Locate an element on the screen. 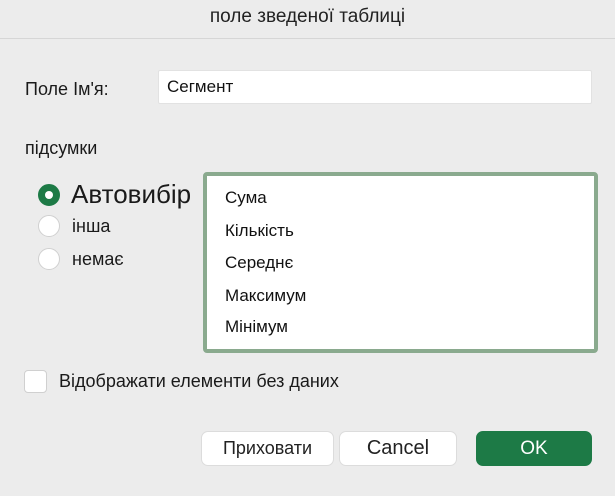 This screenshot has height=496, width=615. radio-custom: інша is located at coordinates (74, 226).